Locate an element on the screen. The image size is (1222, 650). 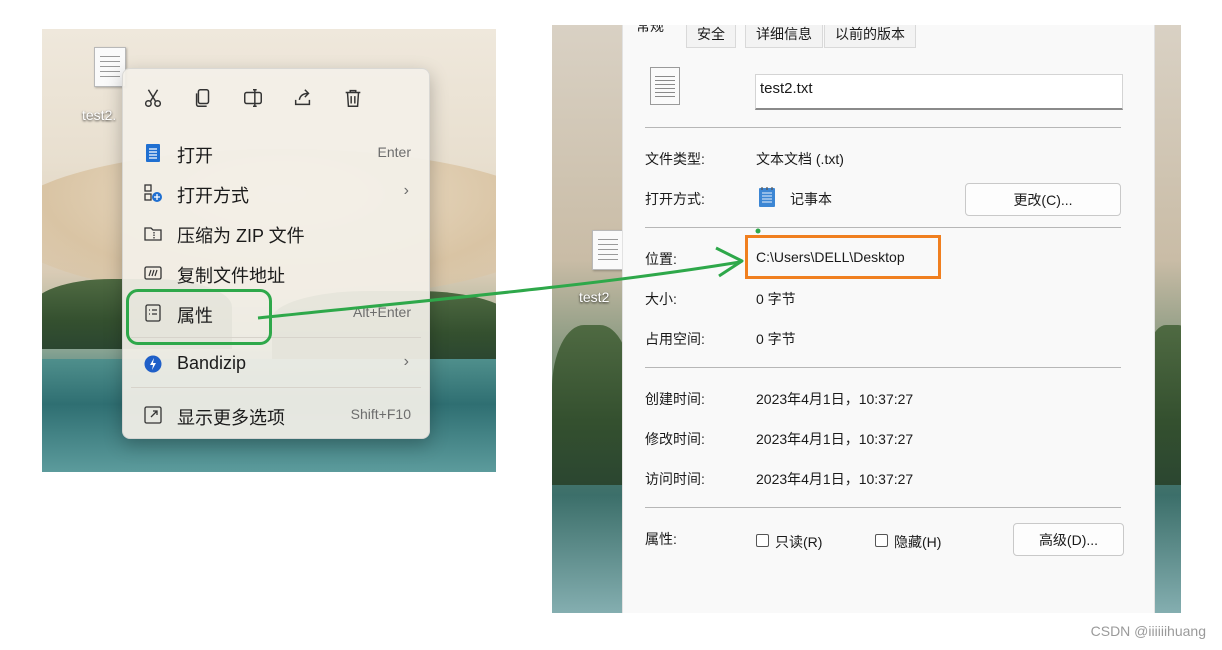
csdn-watermark: CSDN @iiiiiihuang is located at coordinates (1148, 631).